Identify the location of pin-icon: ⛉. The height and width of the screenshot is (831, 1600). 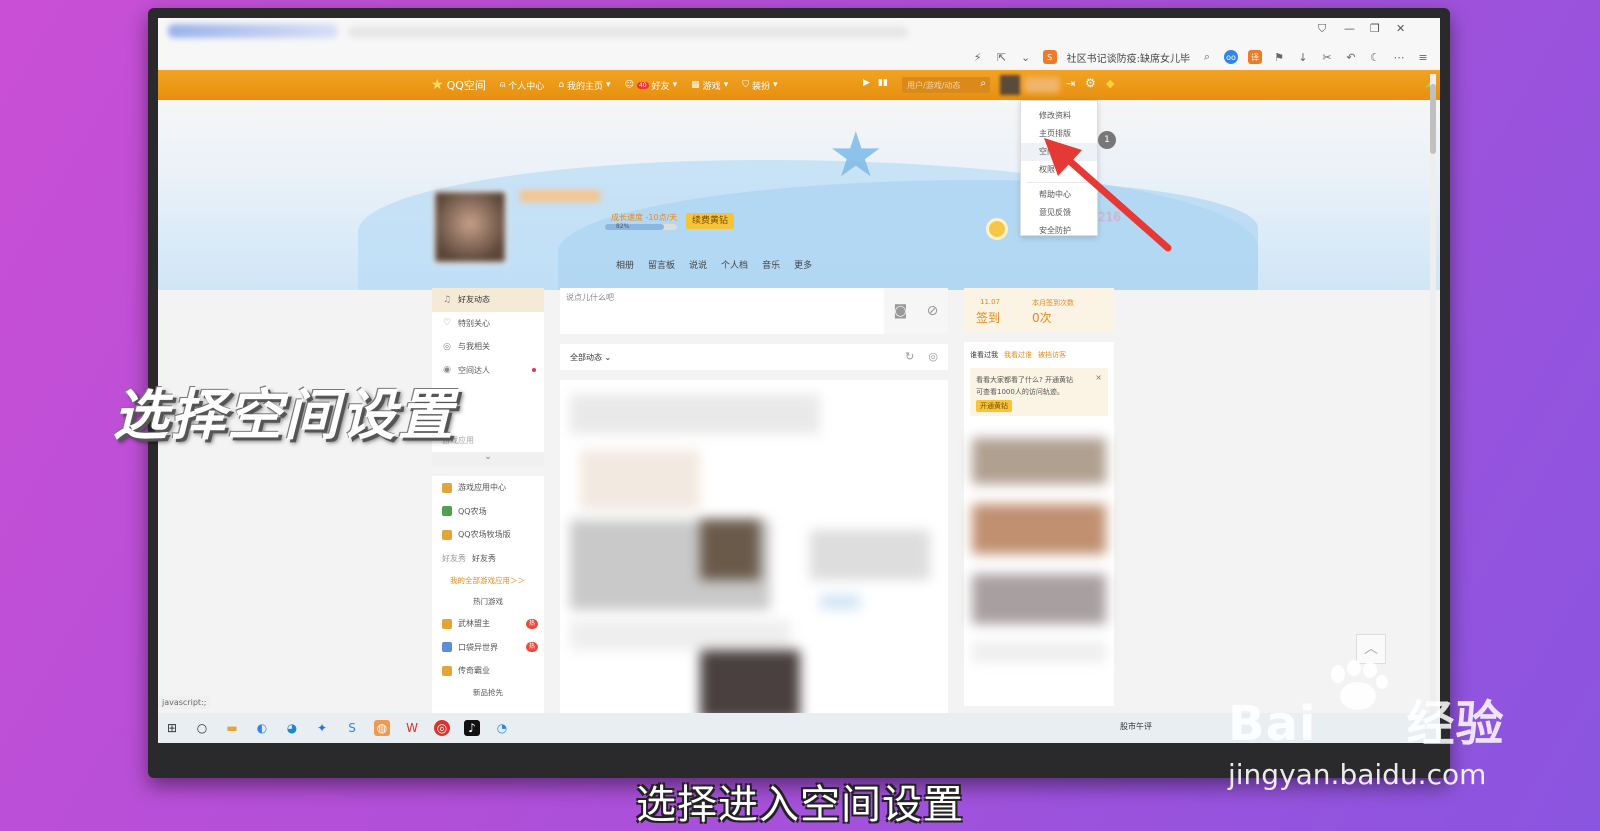
(1322, 29).